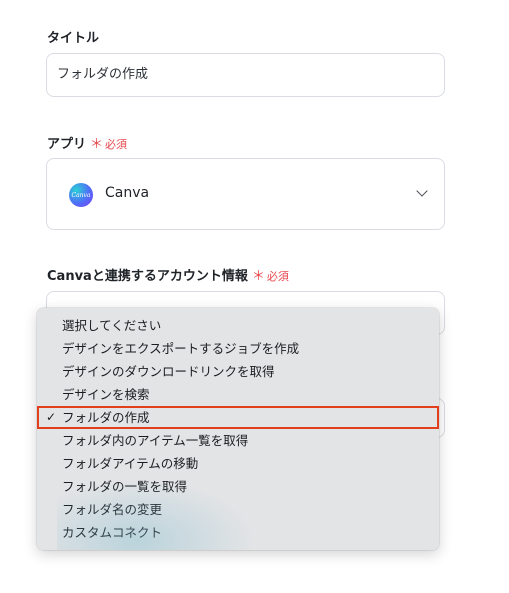  What do you see at coordinates (238, 348) in the screenshot?
I see `dropdown-option: デザインをエクスポートするジョブを作成` at bounding box center [238, 348].